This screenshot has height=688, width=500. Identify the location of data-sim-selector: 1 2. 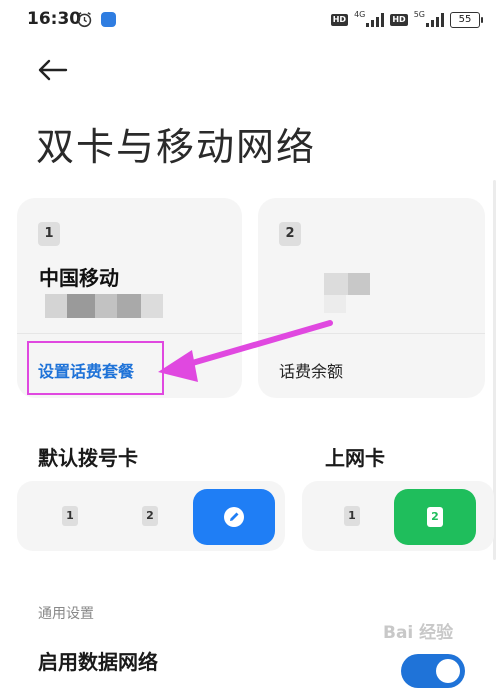
(398, 516).